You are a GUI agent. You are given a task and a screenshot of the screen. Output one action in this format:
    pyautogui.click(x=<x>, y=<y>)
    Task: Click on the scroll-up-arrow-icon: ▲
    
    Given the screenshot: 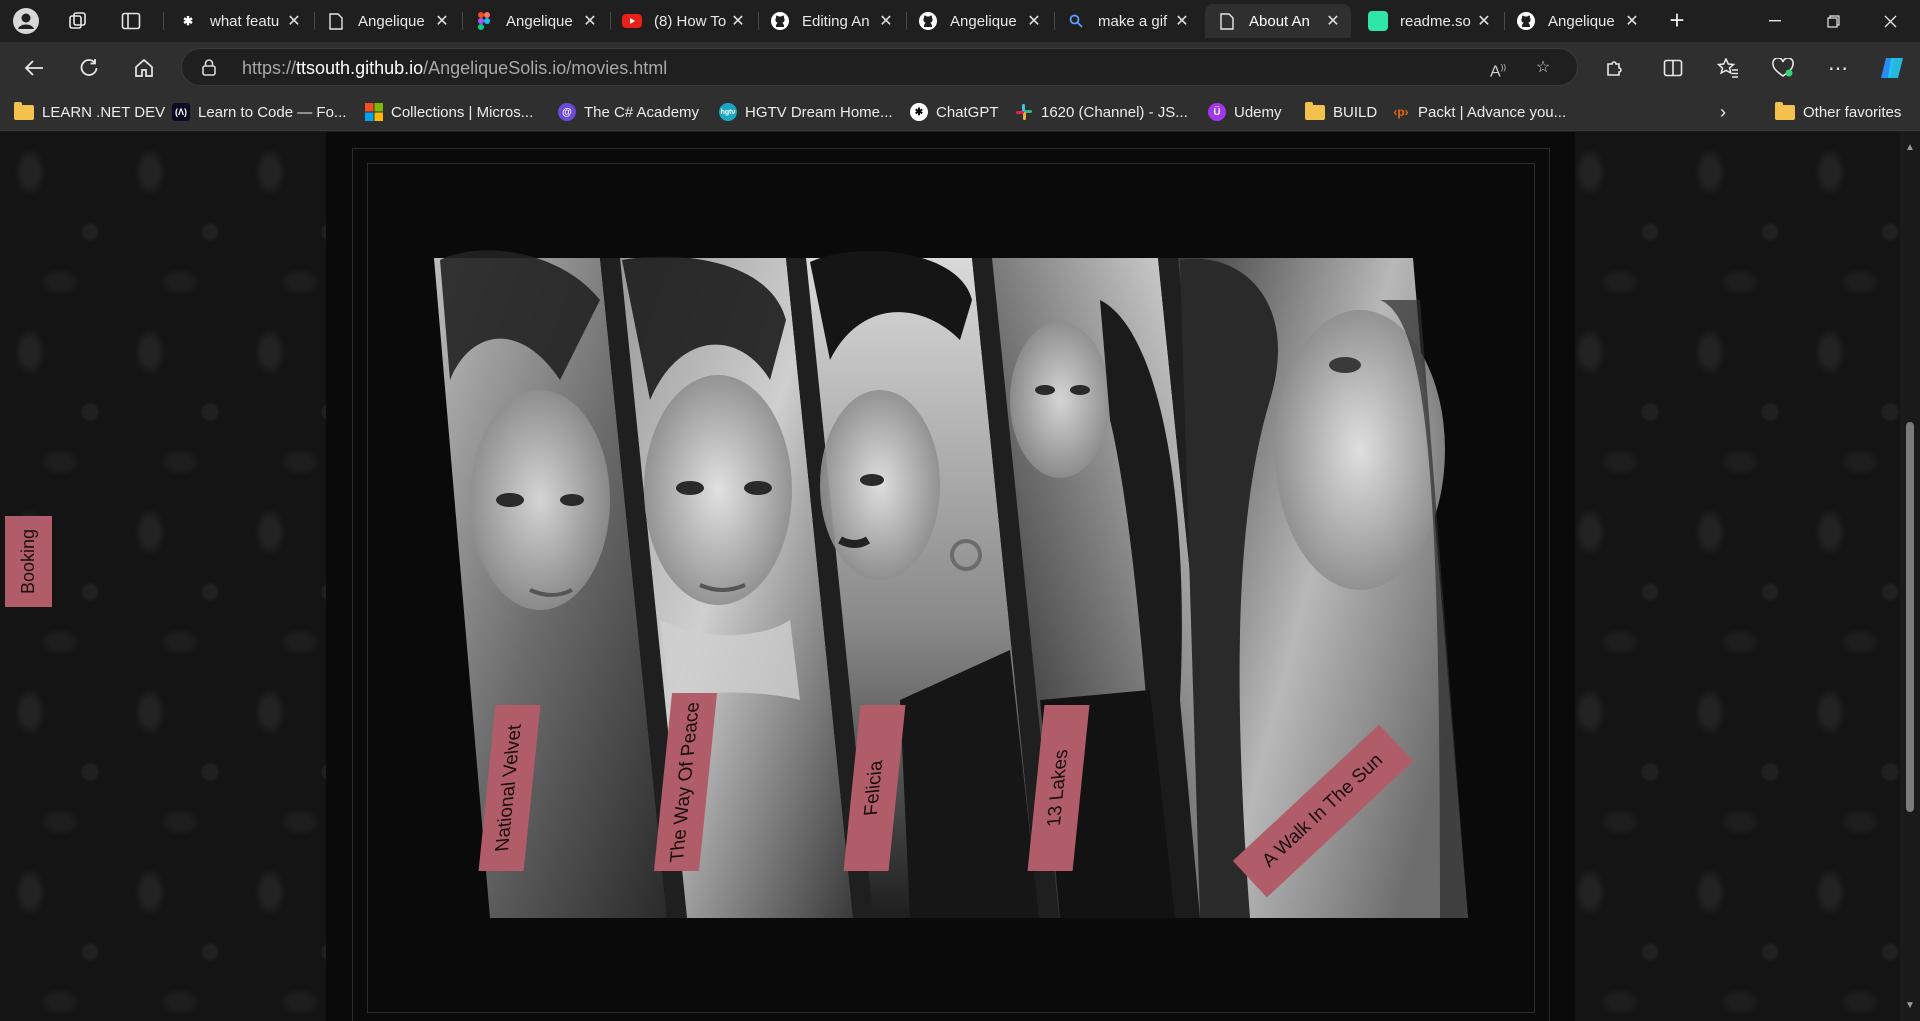 What is the action you would take?
    pyautogui.click(x=1910, y=147)
    